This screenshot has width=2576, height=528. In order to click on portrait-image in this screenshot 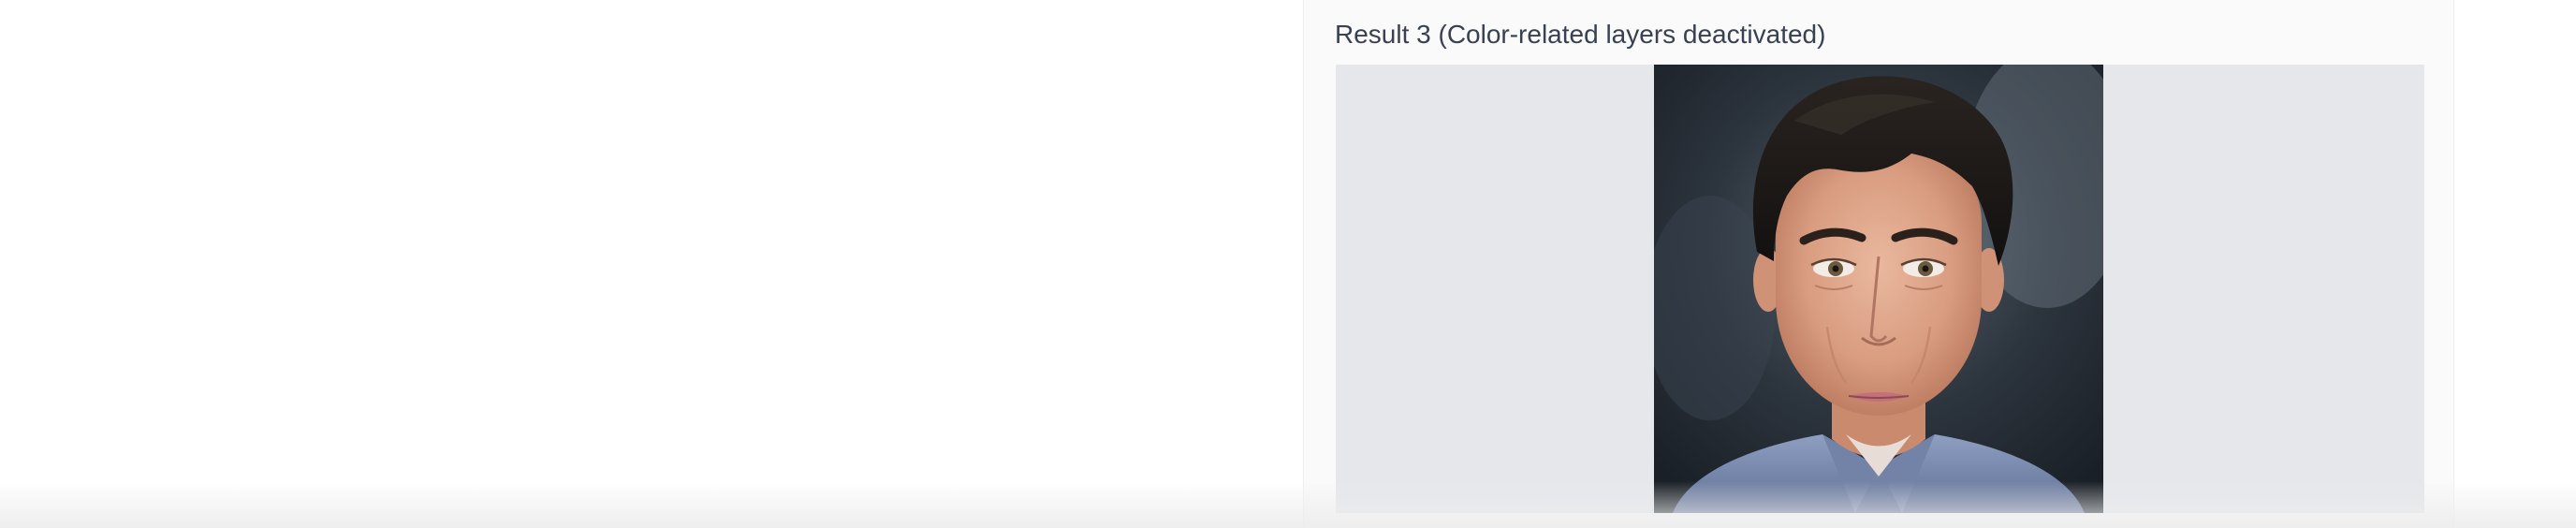, I will do `click(1878, 289)`.